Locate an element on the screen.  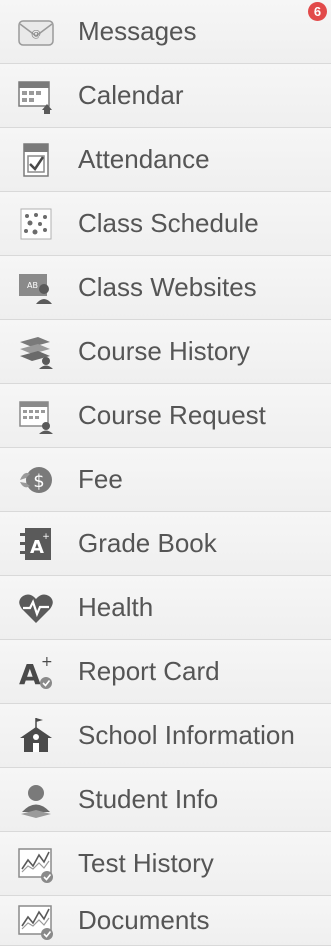
menu-item-class-websites: AB Class Websites is located at coordinates (165, 288).